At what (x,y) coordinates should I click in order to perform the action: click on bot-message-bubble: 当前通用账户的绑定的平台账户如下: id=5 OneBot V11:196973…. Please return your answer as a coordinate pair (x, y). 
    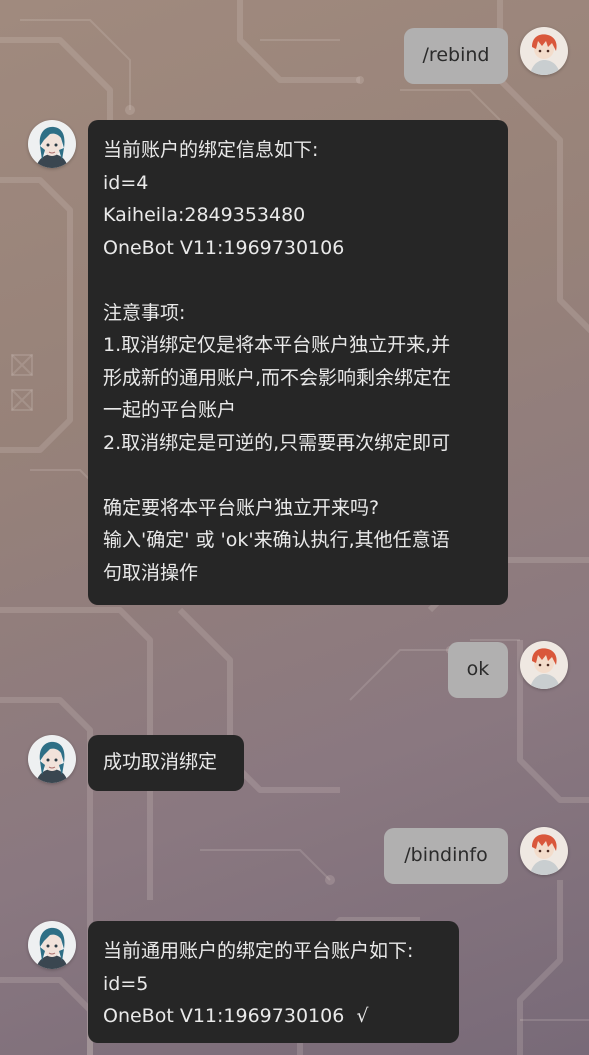
    Looking at the image, I should click on (273, 982).